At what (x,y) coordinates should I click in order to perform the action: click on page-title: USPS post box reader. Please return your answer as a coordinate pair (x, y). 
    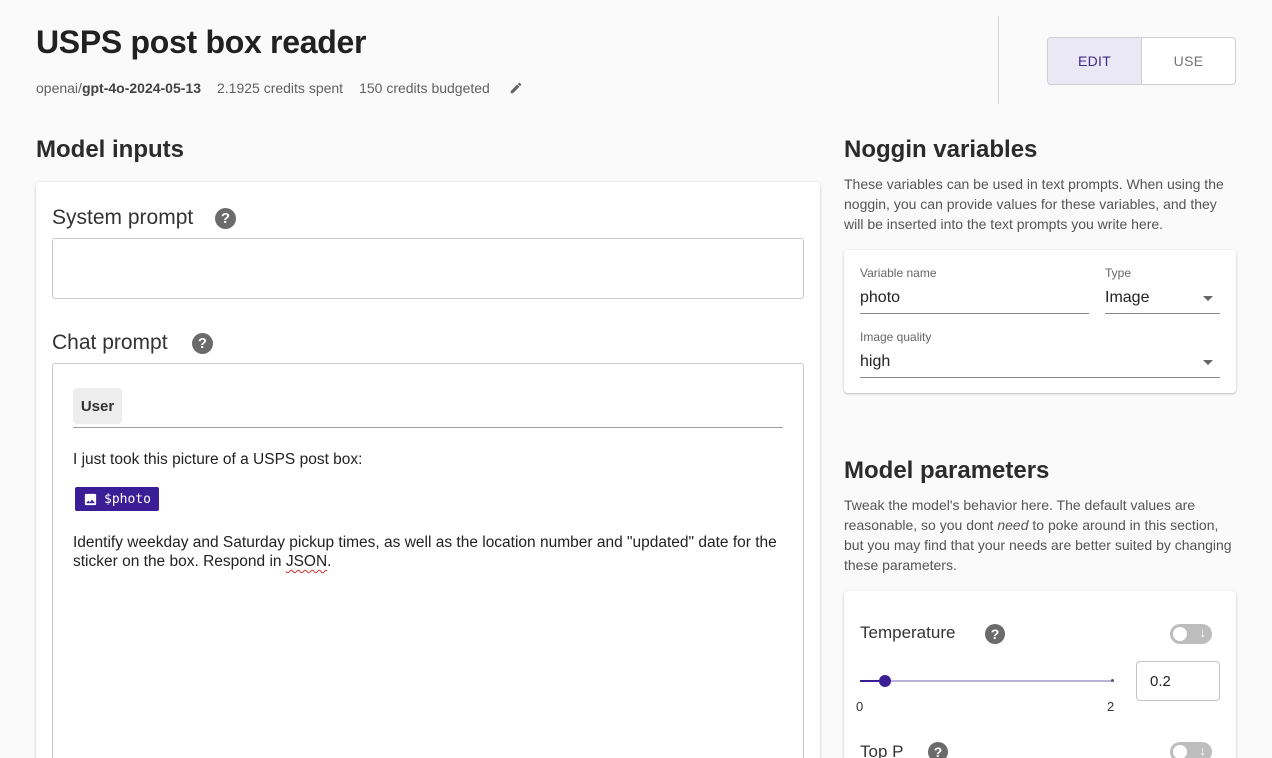
    Looking at the image, I should click on (201, 42).